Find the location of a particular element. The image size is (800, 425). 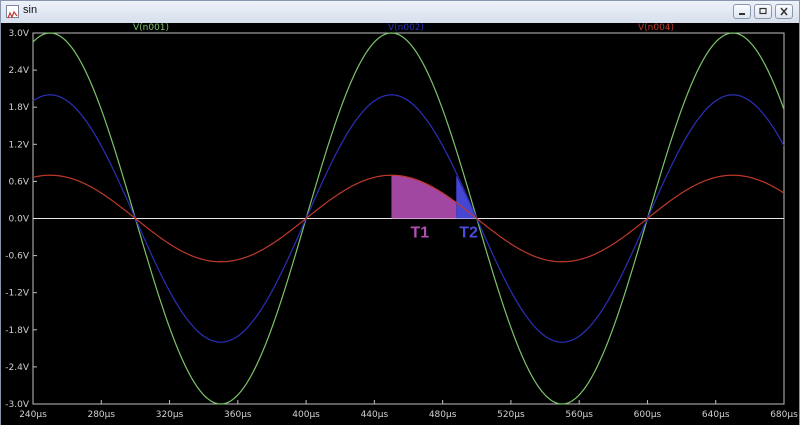

y-tick-label: 0.0V is located at coordinates (19, 220).